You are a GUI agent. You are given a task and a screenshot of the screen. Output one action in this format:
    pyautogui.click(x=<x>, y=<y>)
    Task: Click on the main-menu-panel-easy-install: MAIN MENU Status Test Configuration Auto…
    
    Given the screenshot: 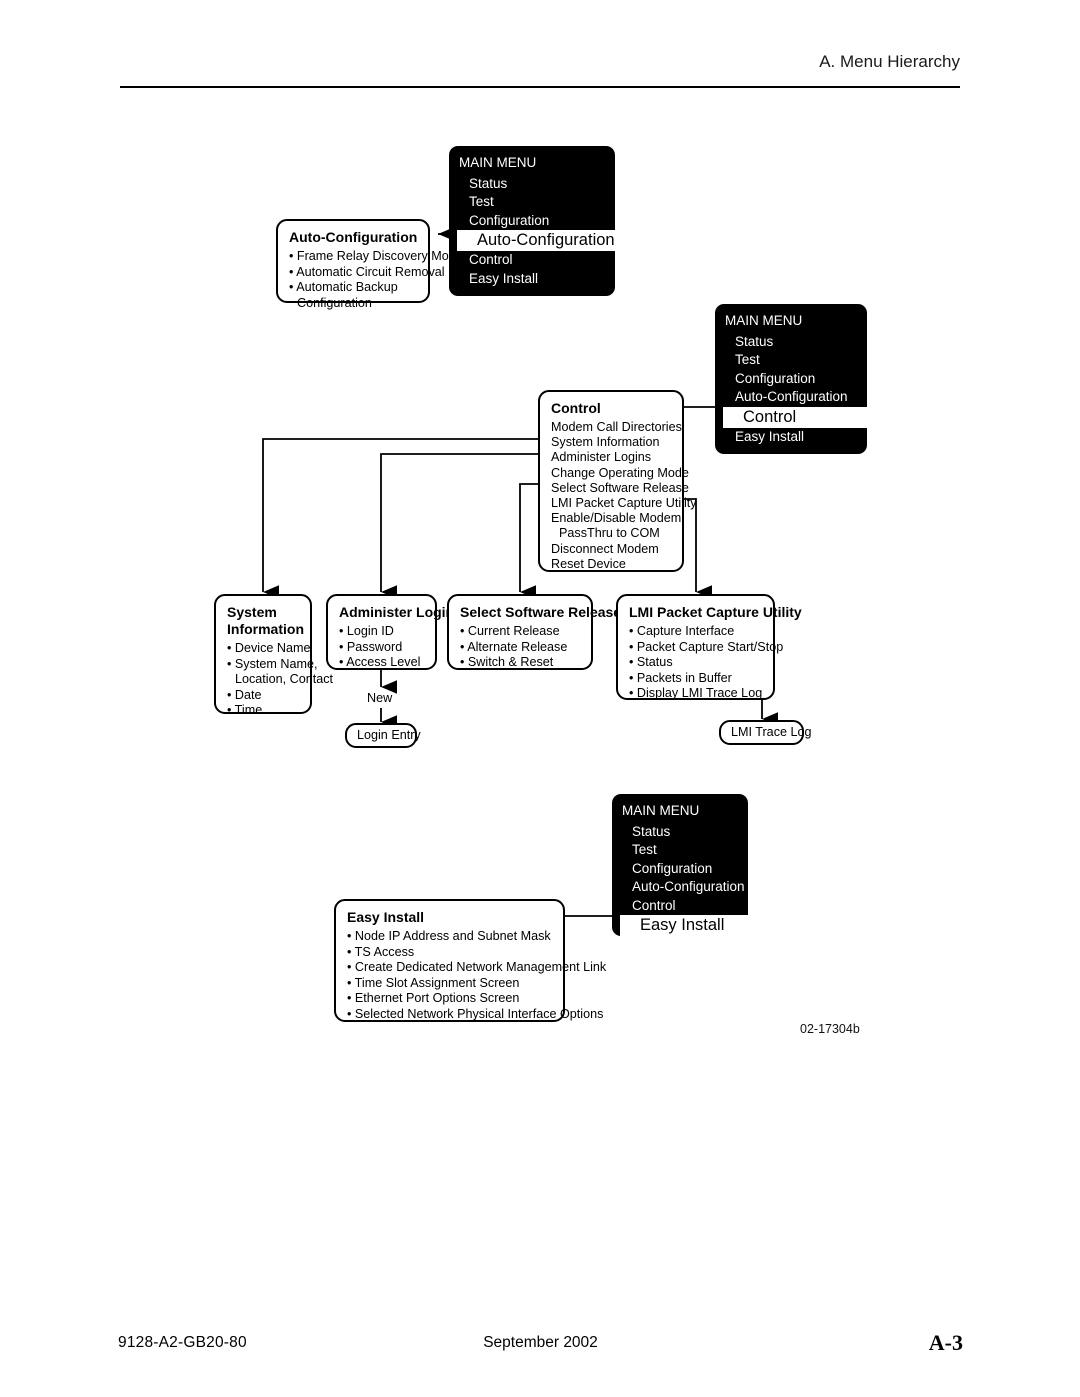 What is the action you would take?
    pyautogui.click(x=680, y=865)
    